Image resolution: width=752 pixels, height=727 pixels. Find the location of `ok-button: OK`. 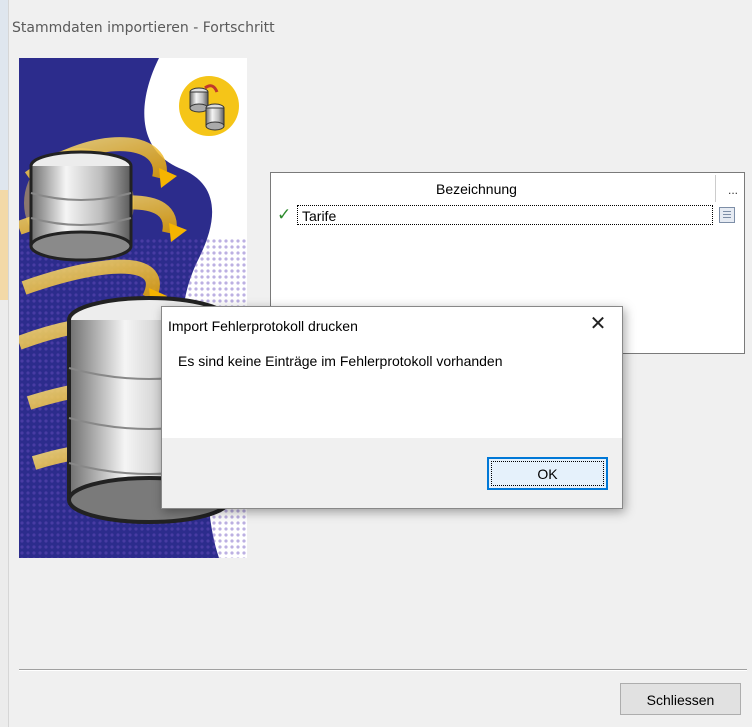

ok-button: OK is located at coordinates (547, 473).